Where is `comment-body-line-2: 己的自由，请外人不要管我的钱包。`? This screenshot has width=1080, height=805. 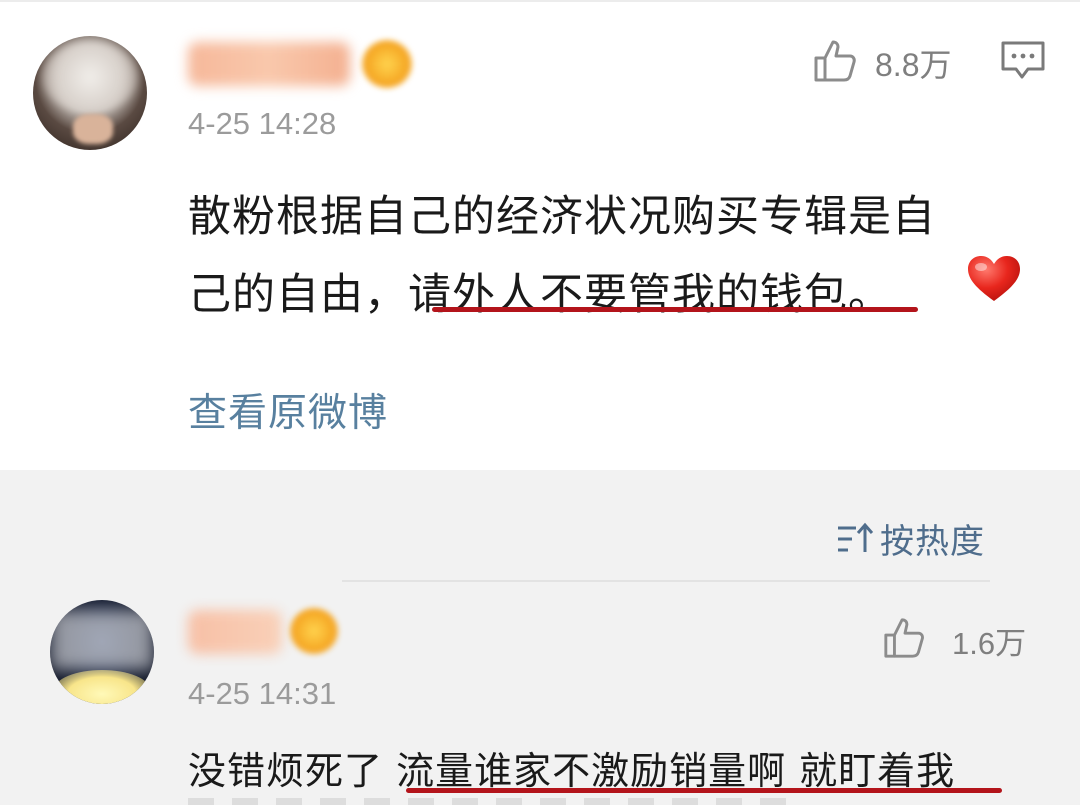 comment-body-line-2: 己的自由，请外人不要管我的钱包。 is located at coordinates (540, 291).